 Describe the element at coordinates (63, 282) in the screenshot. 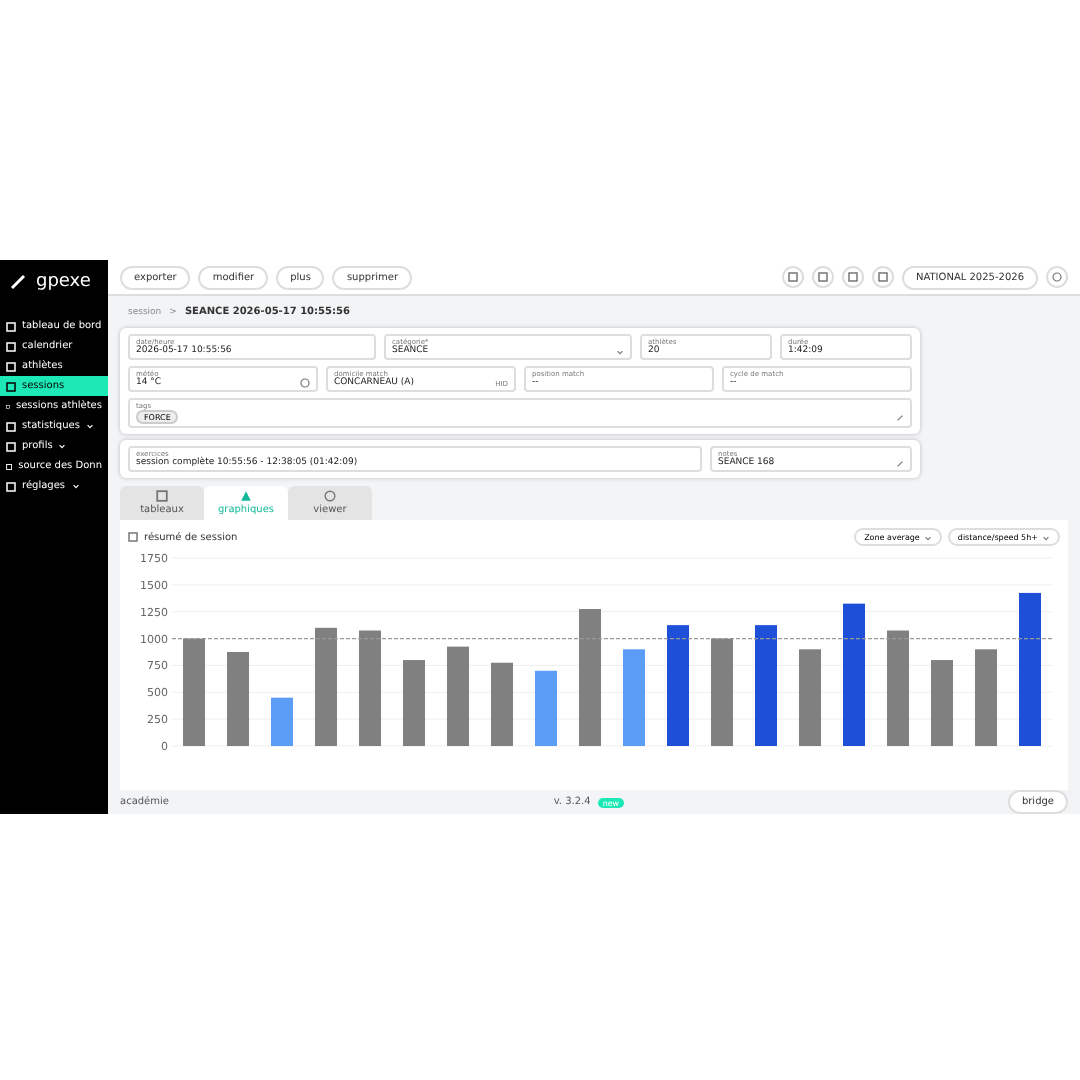

I see `brand-name: gpexe` at that location.